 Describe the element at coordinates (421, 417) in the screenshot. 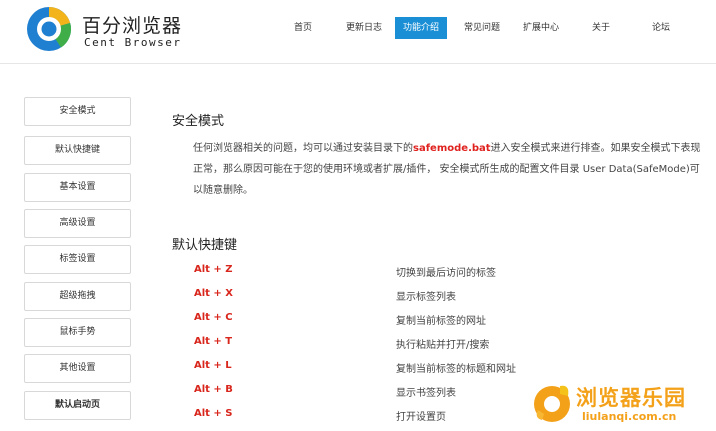

I see `shortcut-desc: 打开设置页` at that location.